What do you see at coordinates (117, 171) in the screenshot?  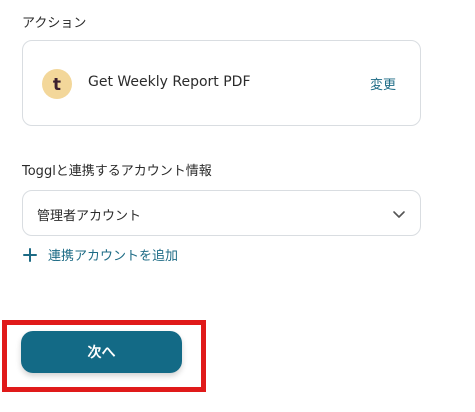 I see `account-section-label: Togglと連携するアカウント情報` at bounding box center [117, 171].